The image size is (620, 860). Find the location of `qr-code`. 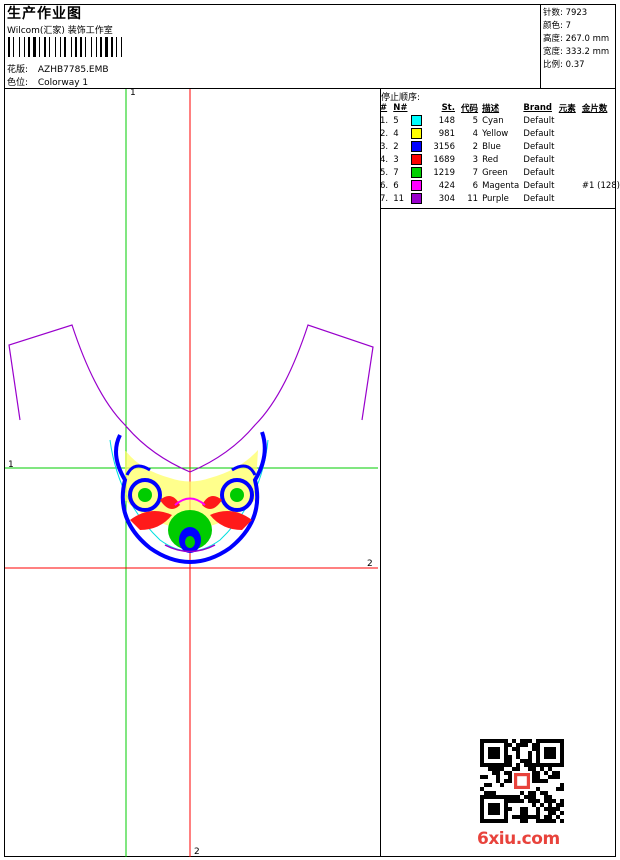

qr-code is located at coordinates (522, 781).